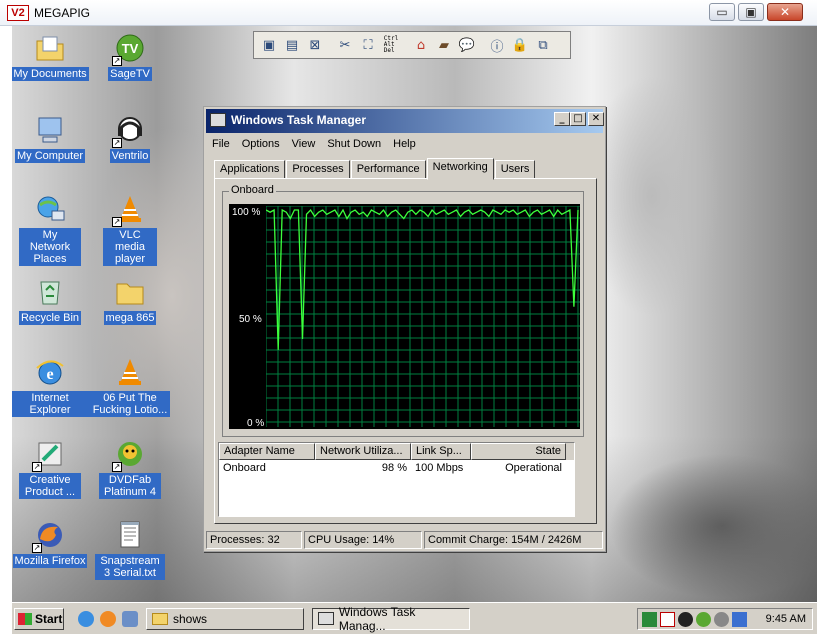 Image resolution: width=817 pixels, height=640 pixels. I want to click on icon-label: Mozilla Firefox, so click(50, 561).